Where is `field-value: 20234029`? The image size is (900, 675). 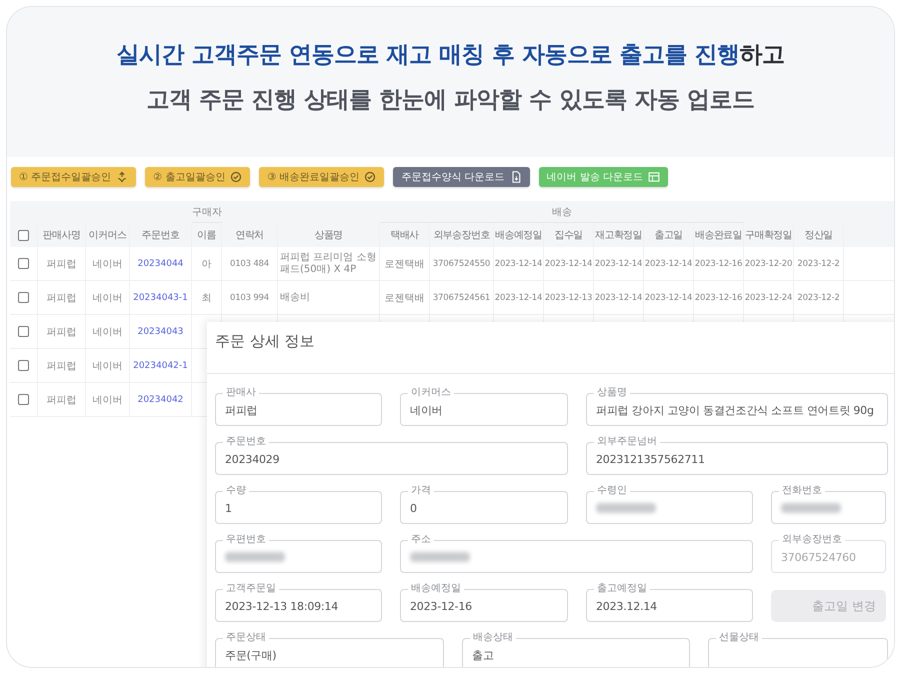 field-value: 20234029 is located at coordinates (252, 459).